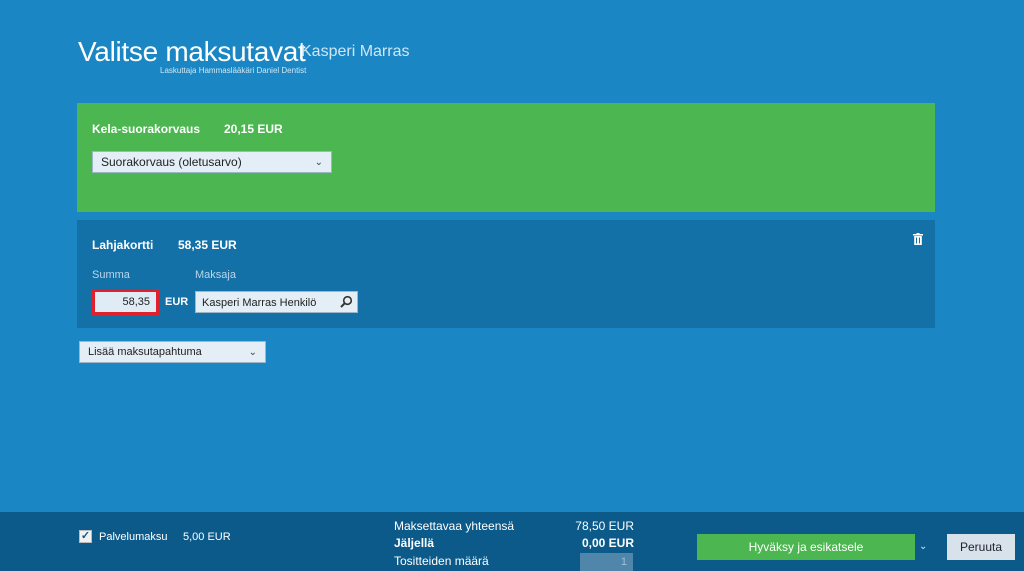 The width and height of the screenshot is (1024, 571). Describe the element at coordinates (441, 561) in the screenshot. I see `receipts-label: Tositteiden määrä` at that location.